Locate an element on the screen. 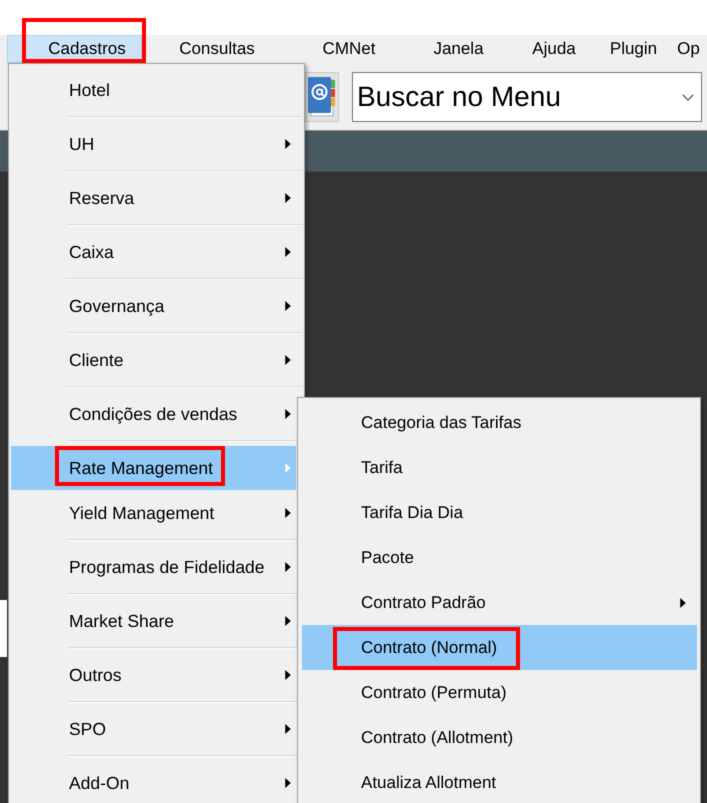 Image resolution: width=707 pixels, height=803 pixels. menu-item: Add-On is located at coordinates (153, 780).